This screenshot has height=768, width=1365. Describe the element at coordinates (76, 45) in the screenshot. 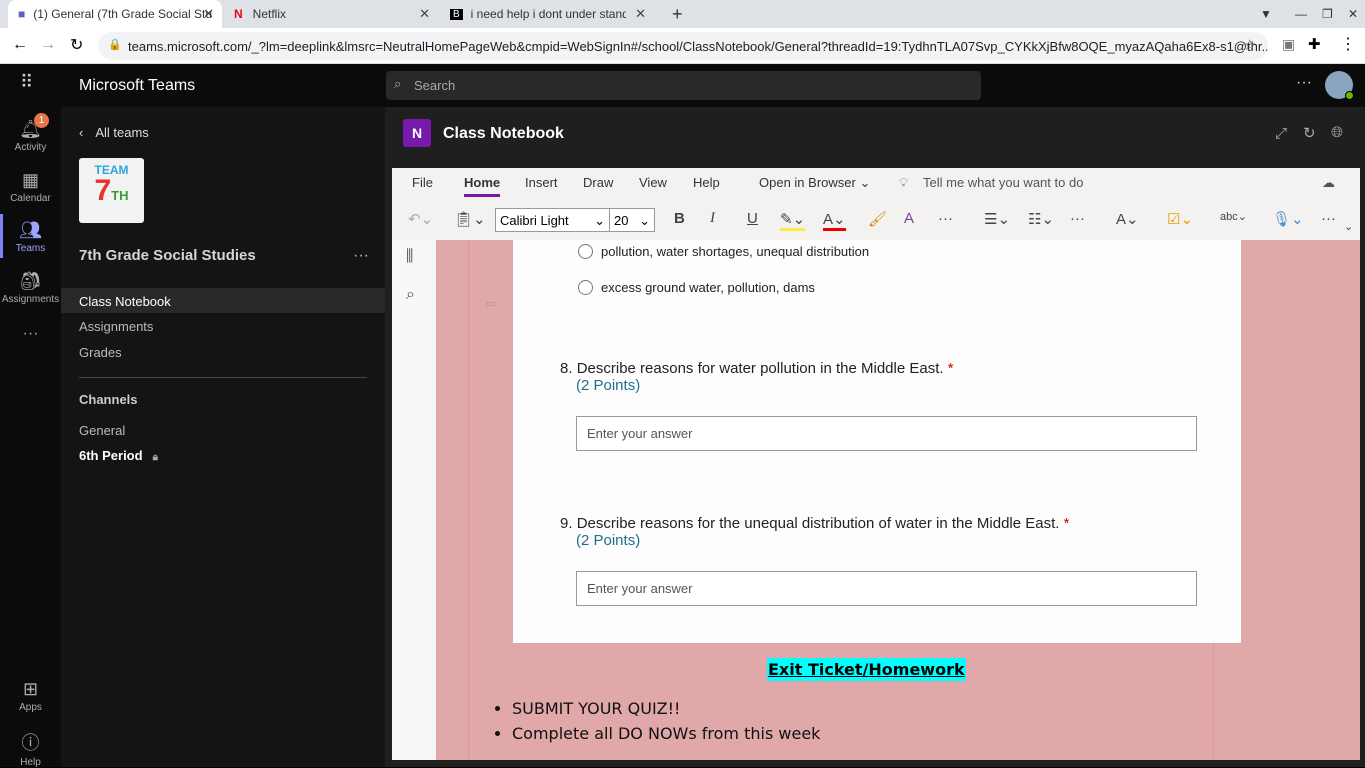

I see `reload-icon: ↻` at that location.